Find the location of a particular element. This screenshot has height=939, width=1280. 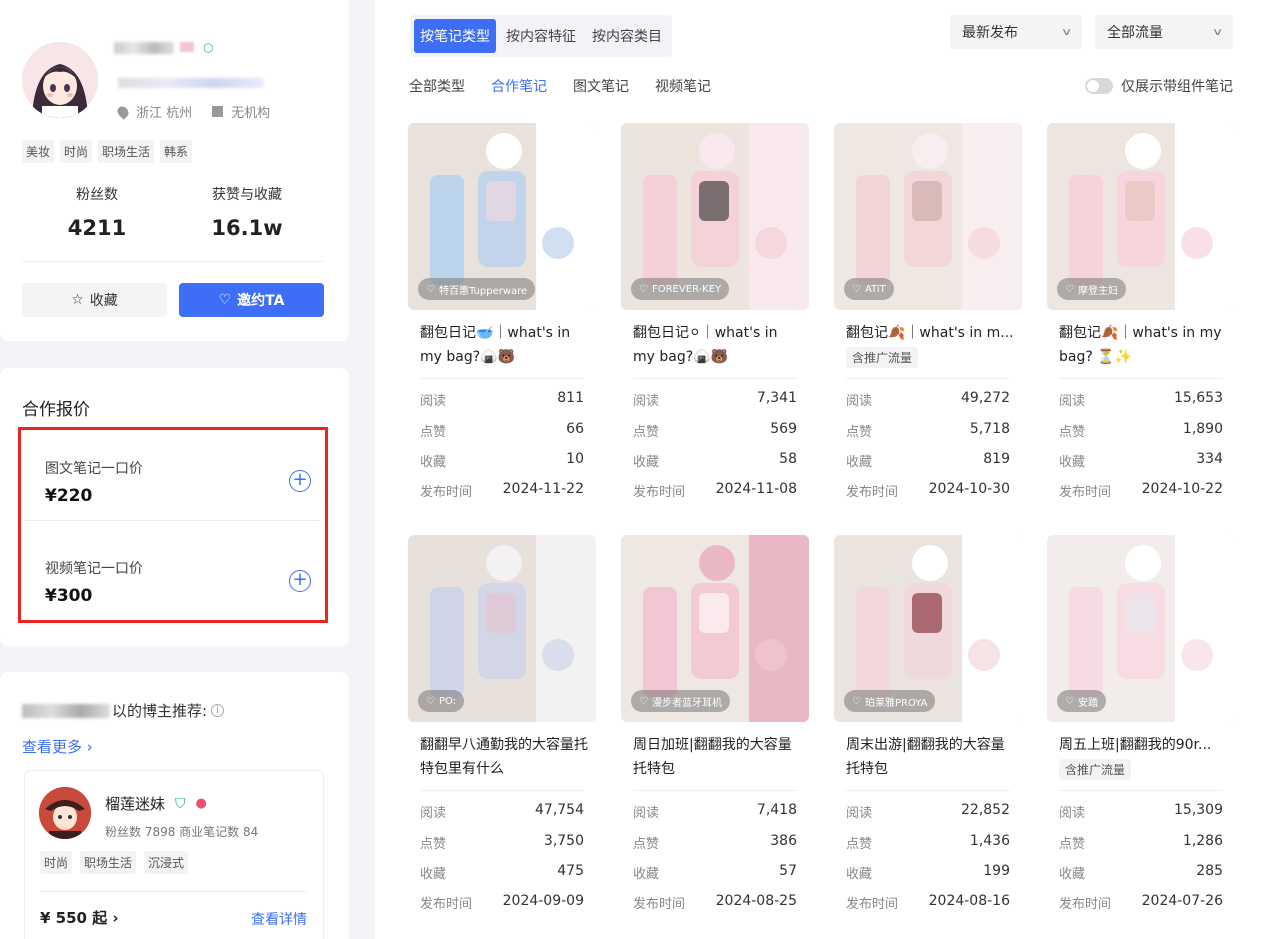

chevron-down-icon: ∨ is located at coordinates (1217, 32).